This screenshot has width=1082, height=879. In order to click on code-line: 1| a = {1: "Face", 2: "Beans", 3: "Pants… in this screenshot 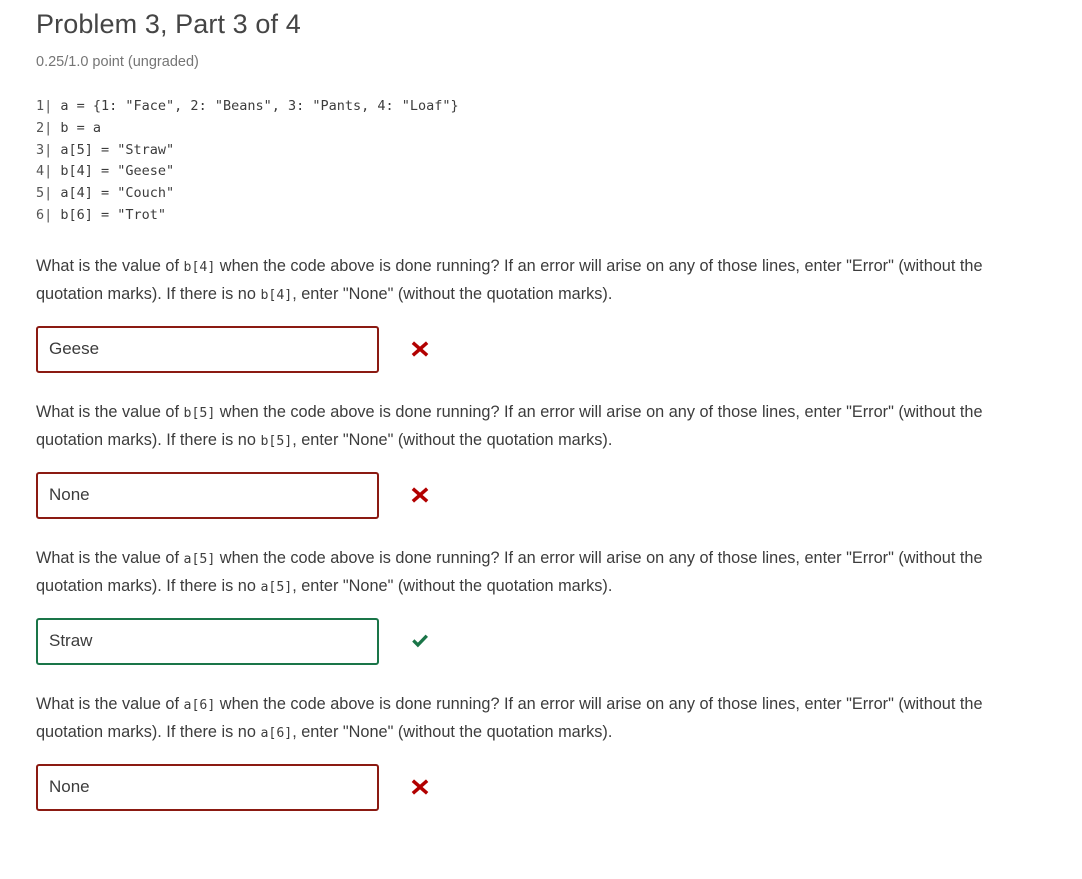, I will do `click(559, 107)`.